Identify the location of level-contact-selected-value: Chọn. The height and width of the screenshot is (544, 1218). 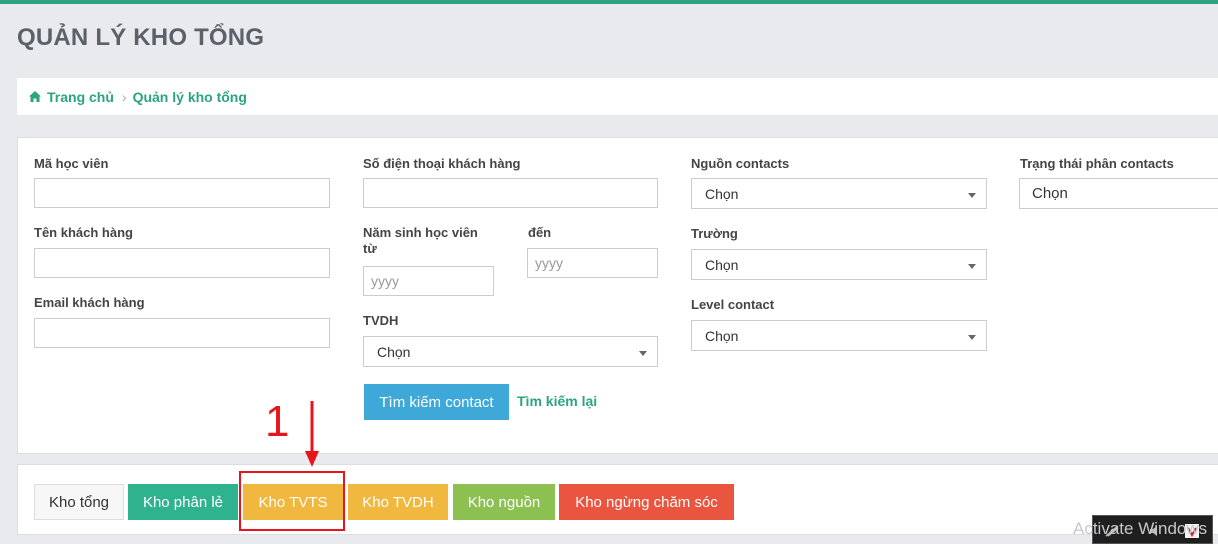
(722, 335).